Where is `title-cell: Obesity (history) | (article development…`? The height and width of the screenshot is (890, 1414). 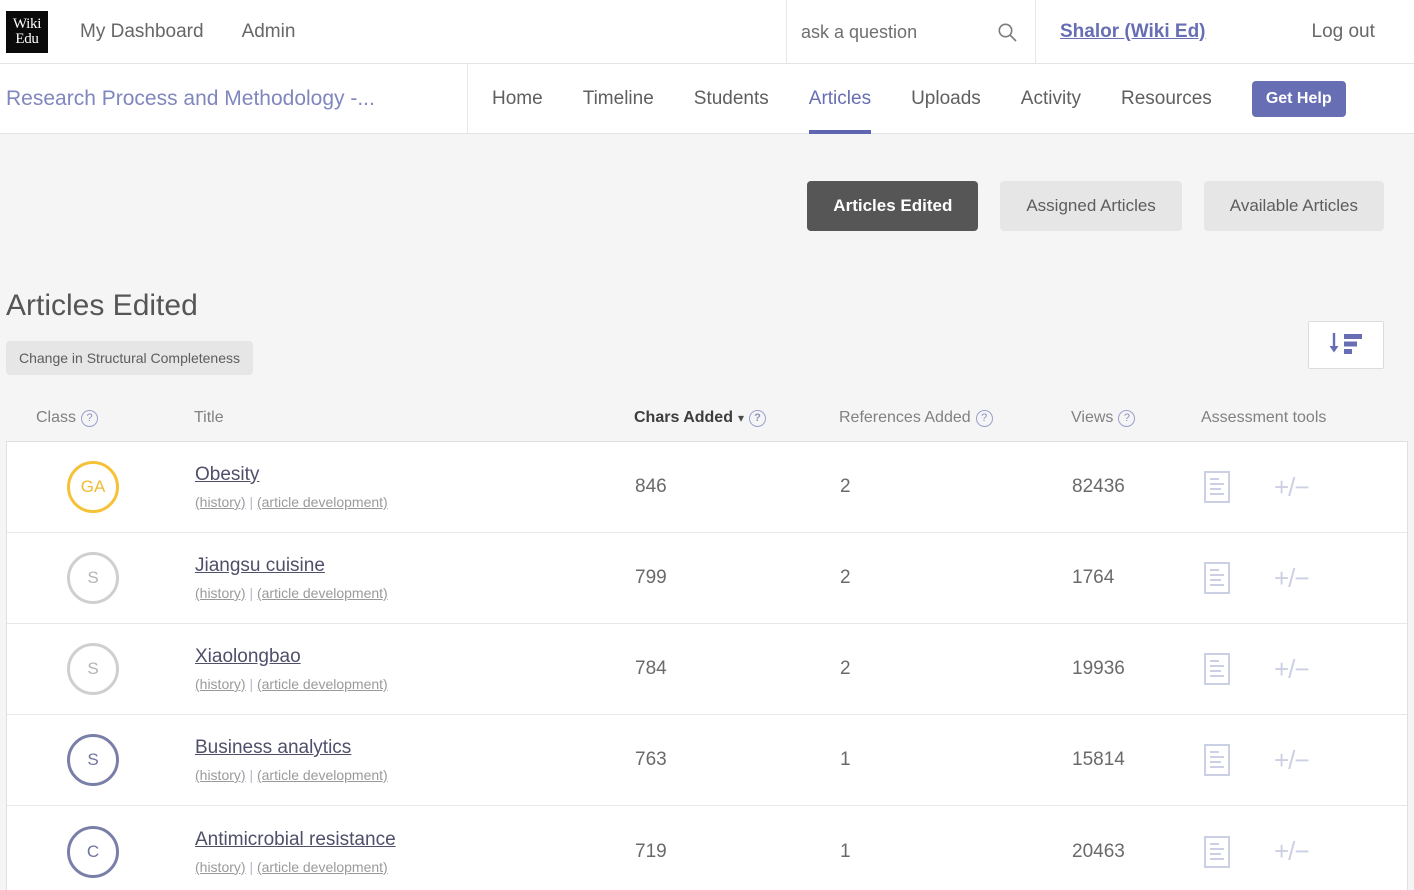
title-cell: Obesity (history) | (article development… is located at coordinates (415, 487).